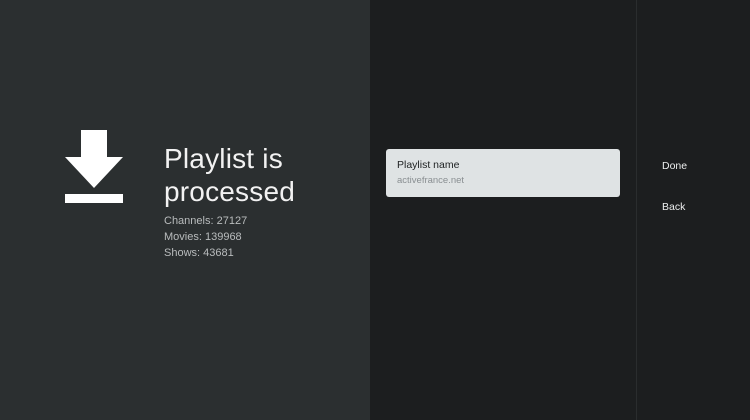  What do you see at coordinates (223, 237) in the screenshot?
I see `stat-movies-value: 139968` at bounding box center [223, 237].